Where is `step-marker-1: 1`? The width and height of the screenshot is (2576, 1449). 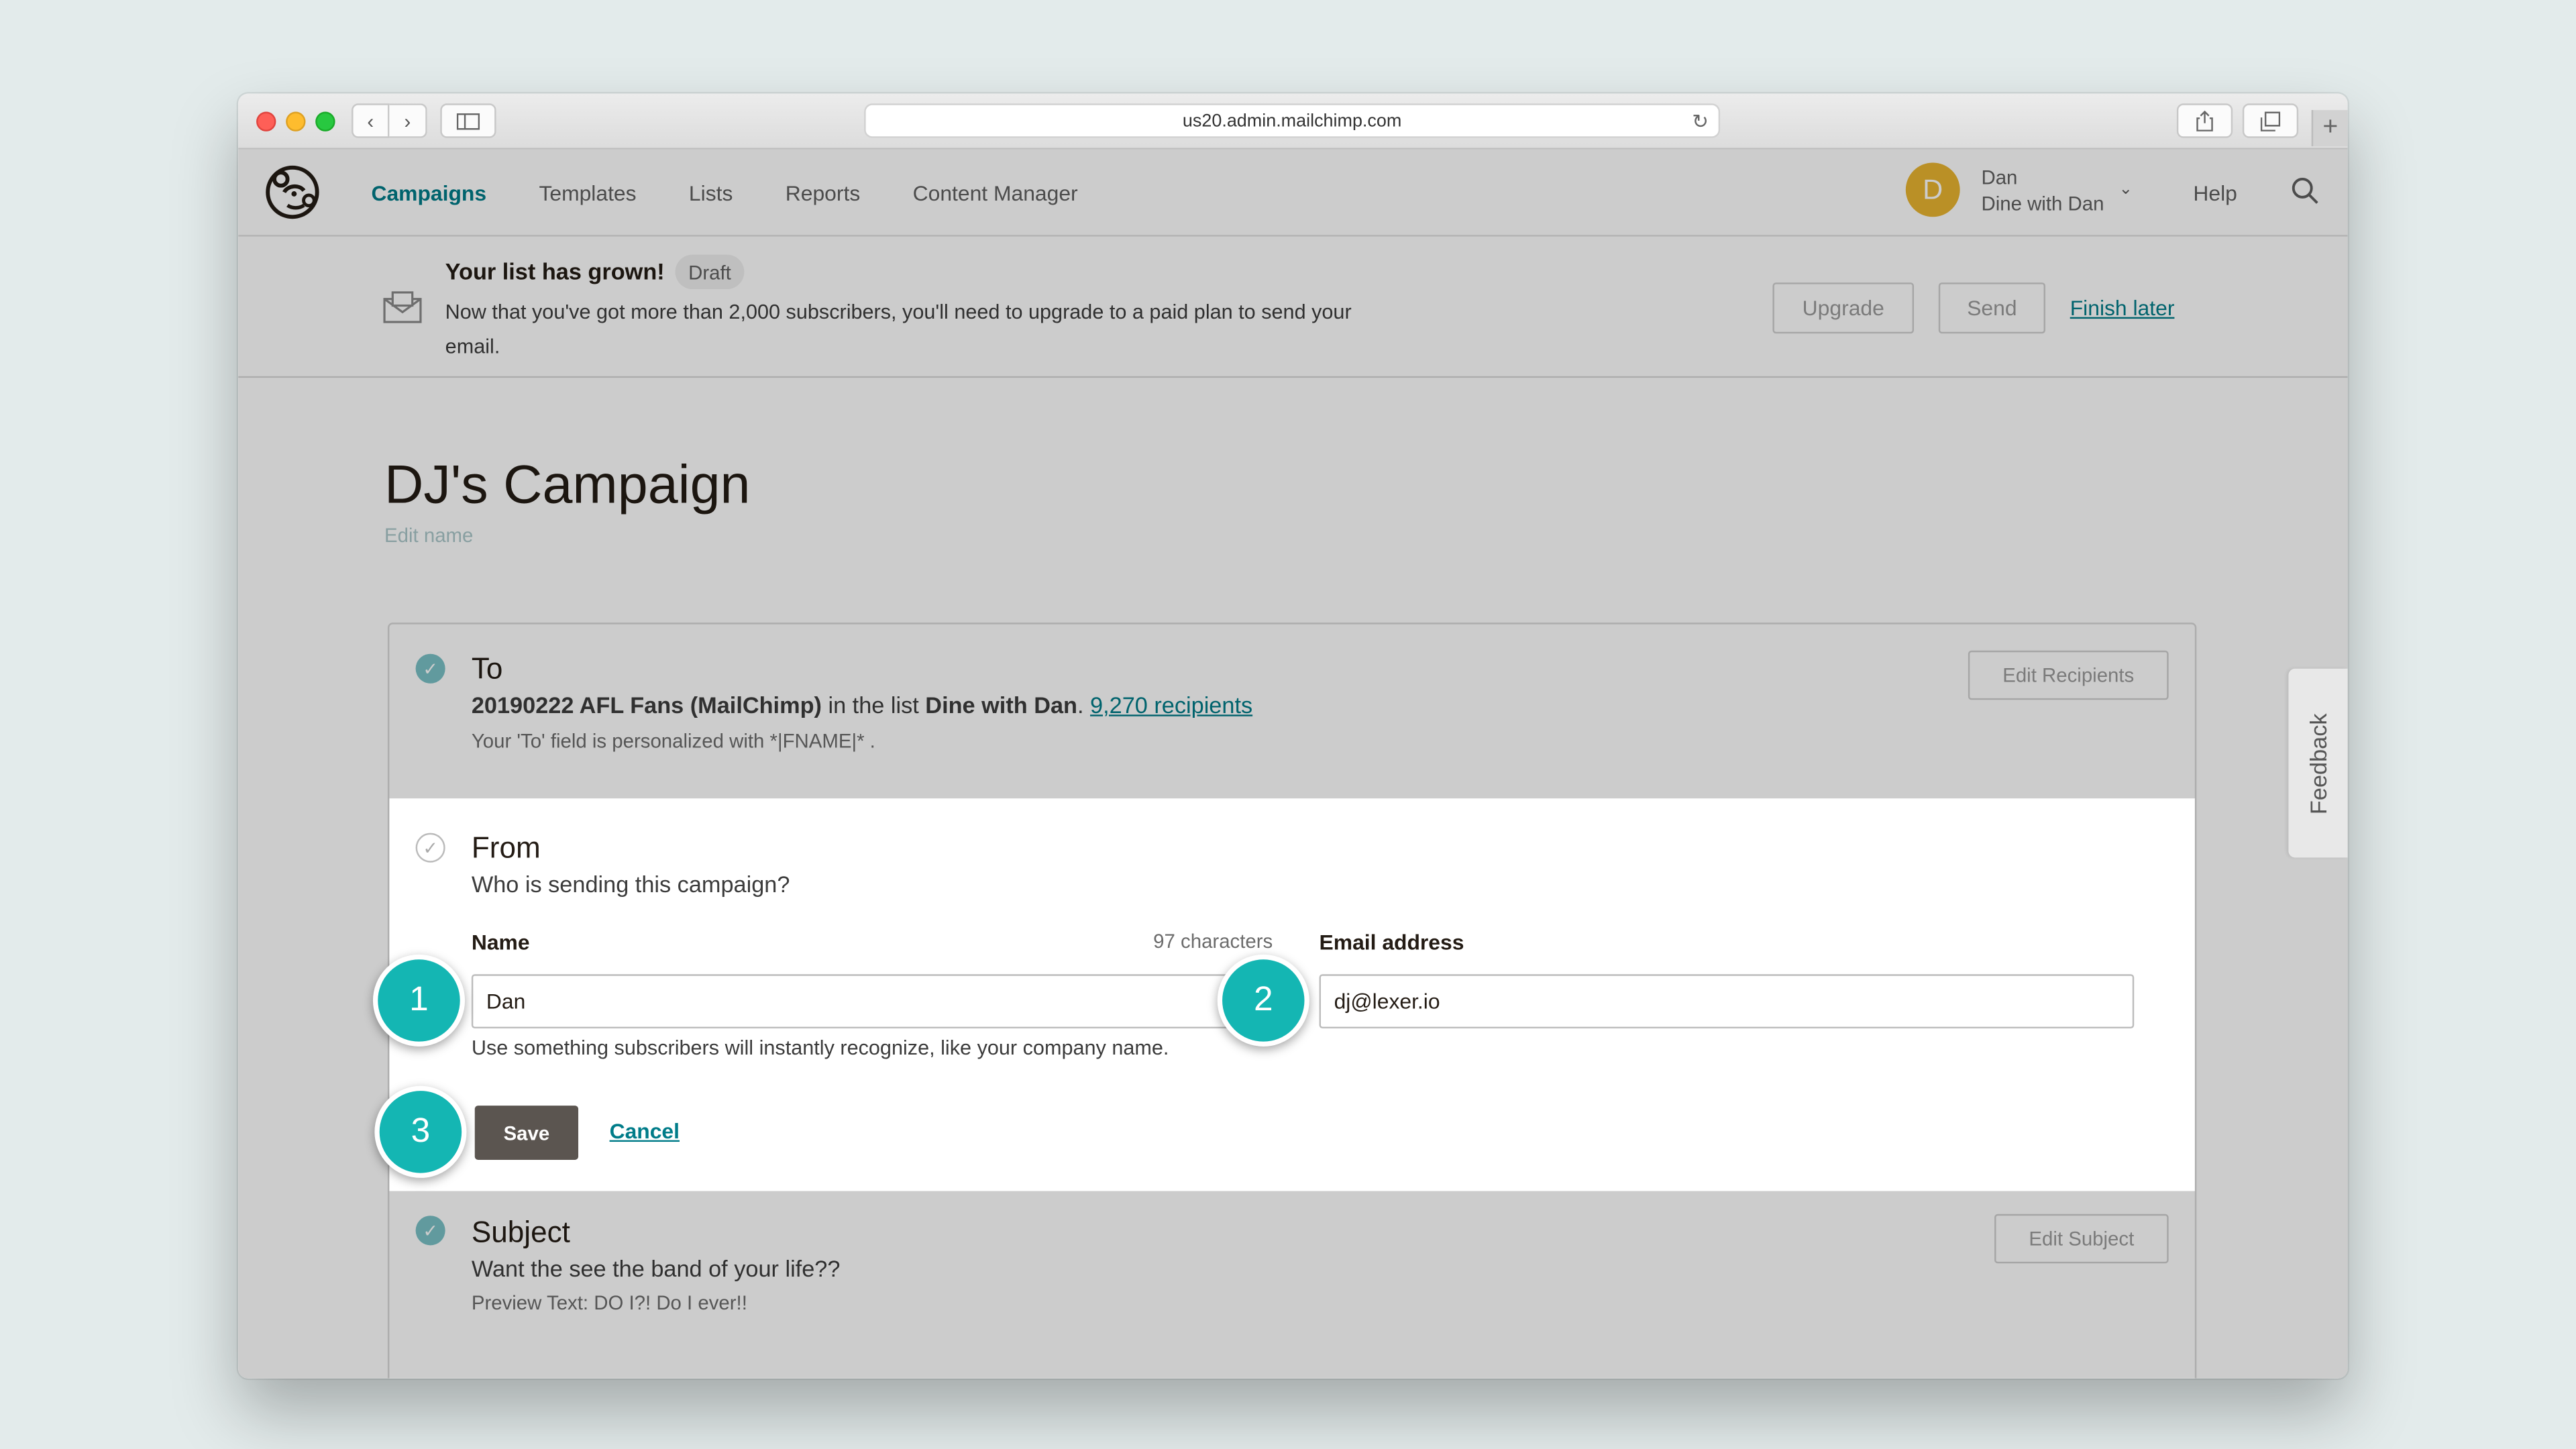 step-marker-1: 1 is located at coordinates (419, 1000).